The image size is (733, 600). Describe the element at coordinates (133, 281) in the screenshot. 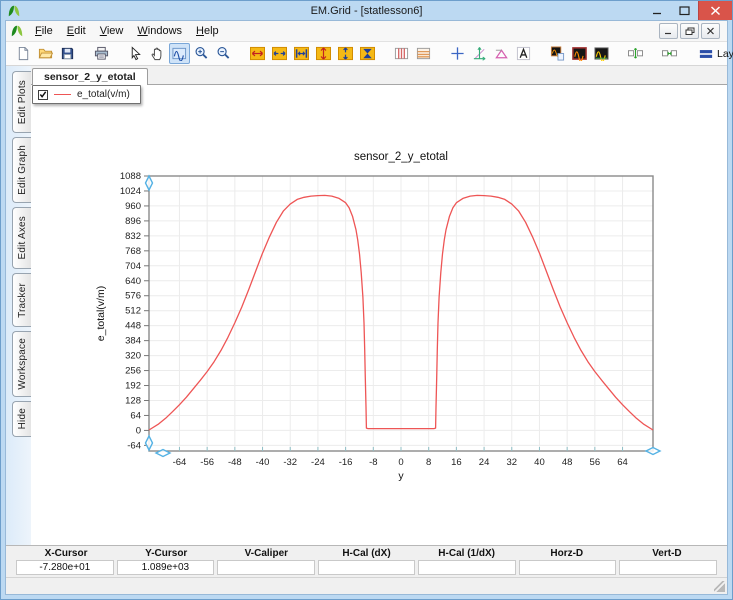

I see `svg-text: 640` at that location.